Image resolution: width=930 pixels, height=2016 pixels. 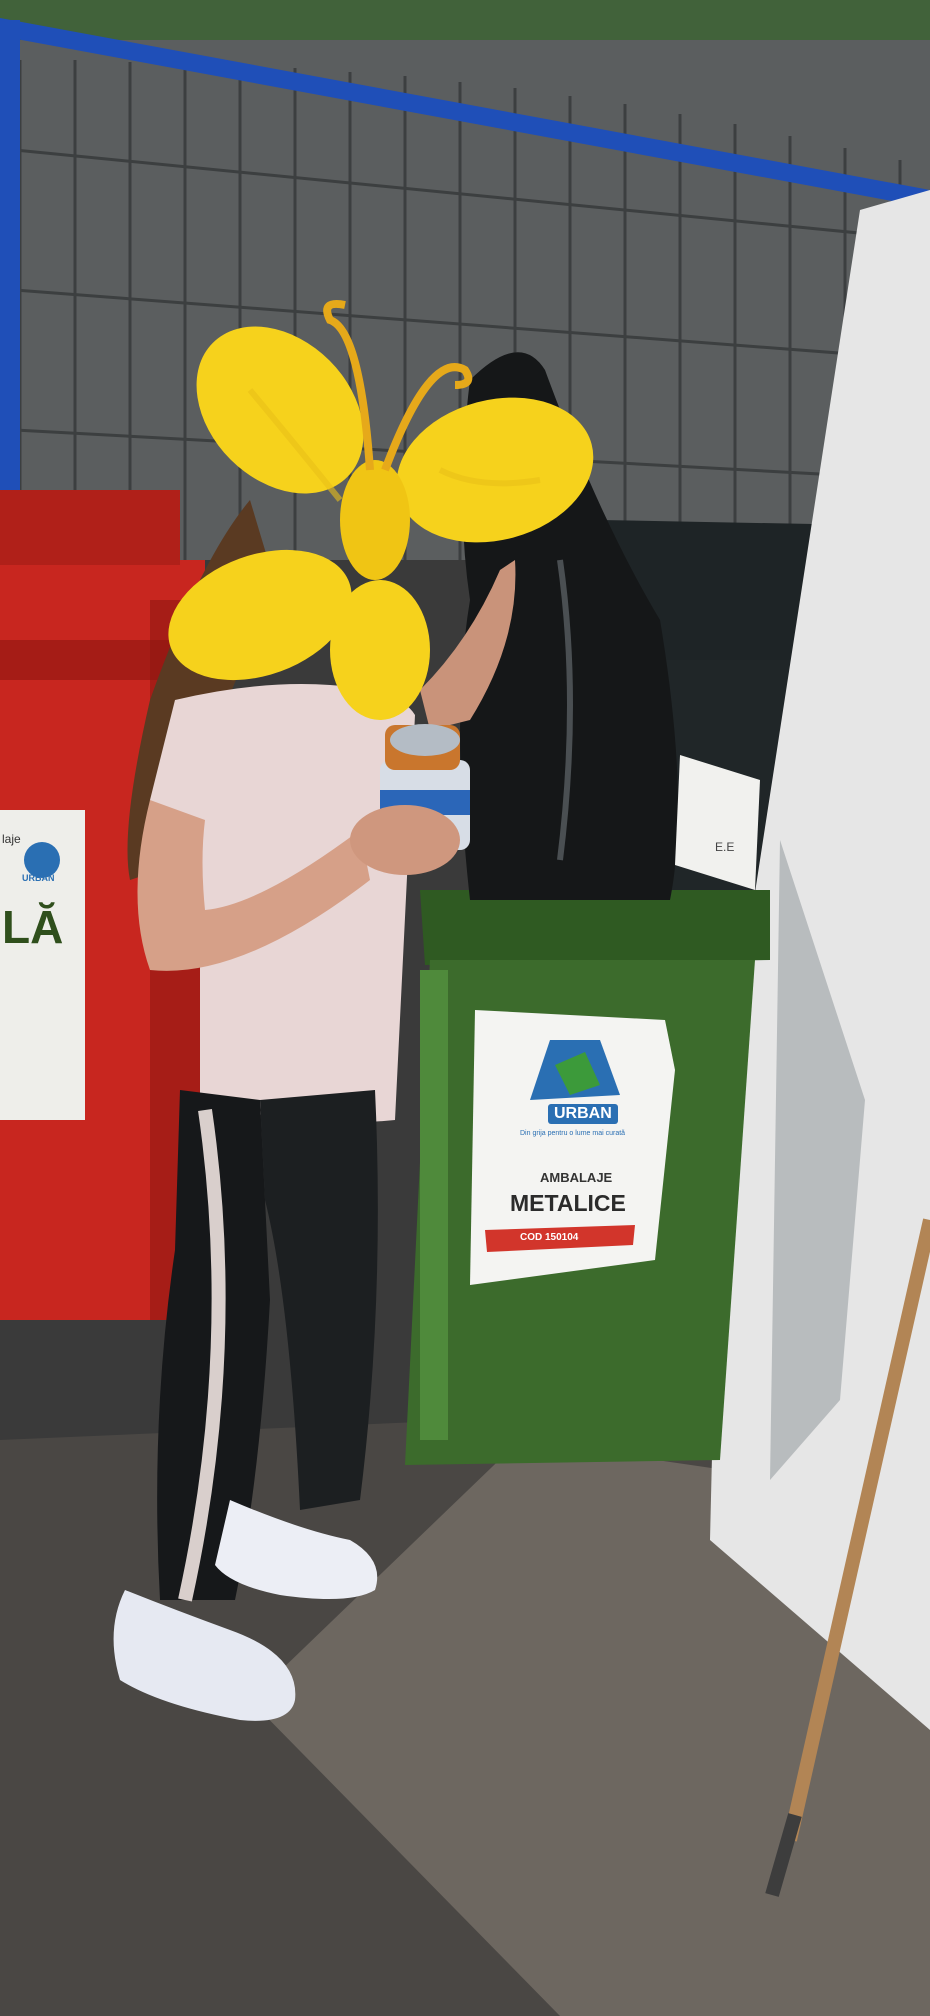 What do you see at coordinates (11, 839) in the screenshot?
I see `red-label-text: laje` at bounding box center [11, 839].